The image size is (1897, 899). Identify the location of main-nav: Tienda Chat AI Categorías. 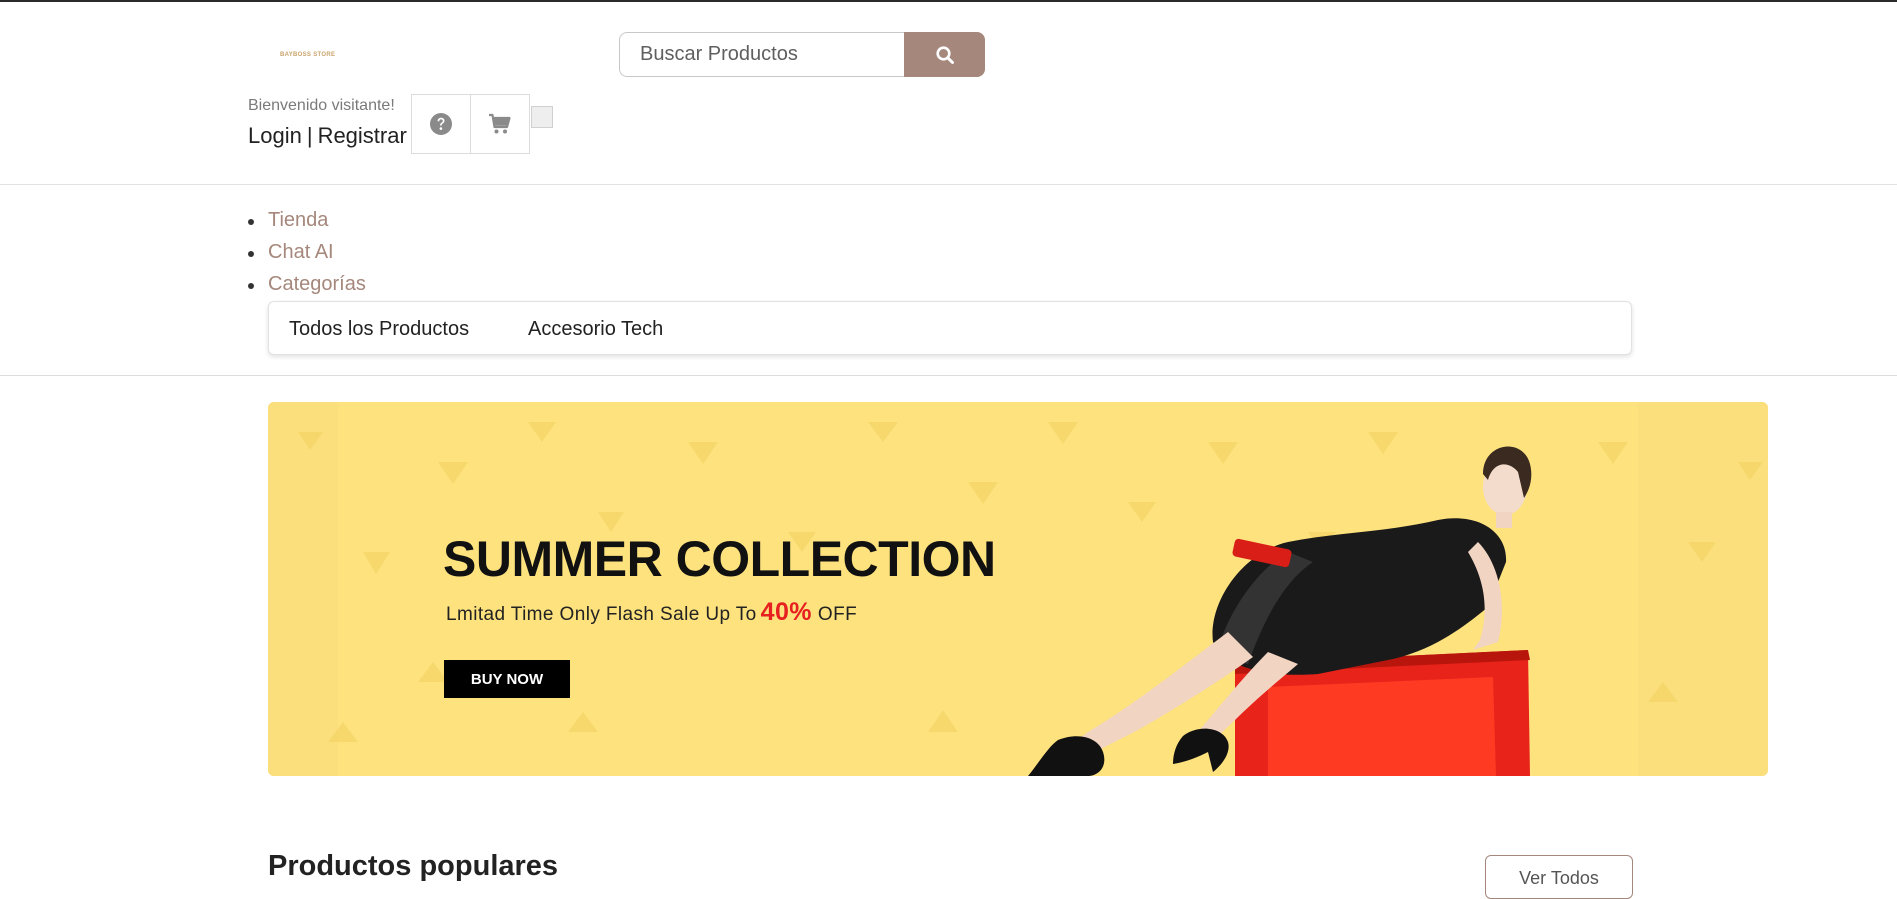
(307, 255).